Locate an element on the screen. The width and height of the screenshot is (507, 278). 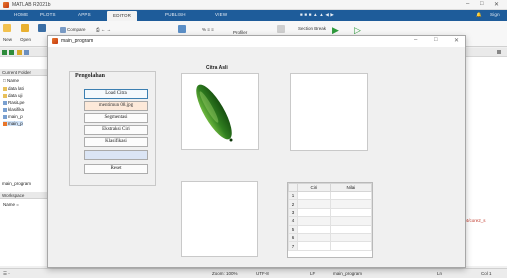
column-header-feature: Ciri is located at coordinates (314, 187).